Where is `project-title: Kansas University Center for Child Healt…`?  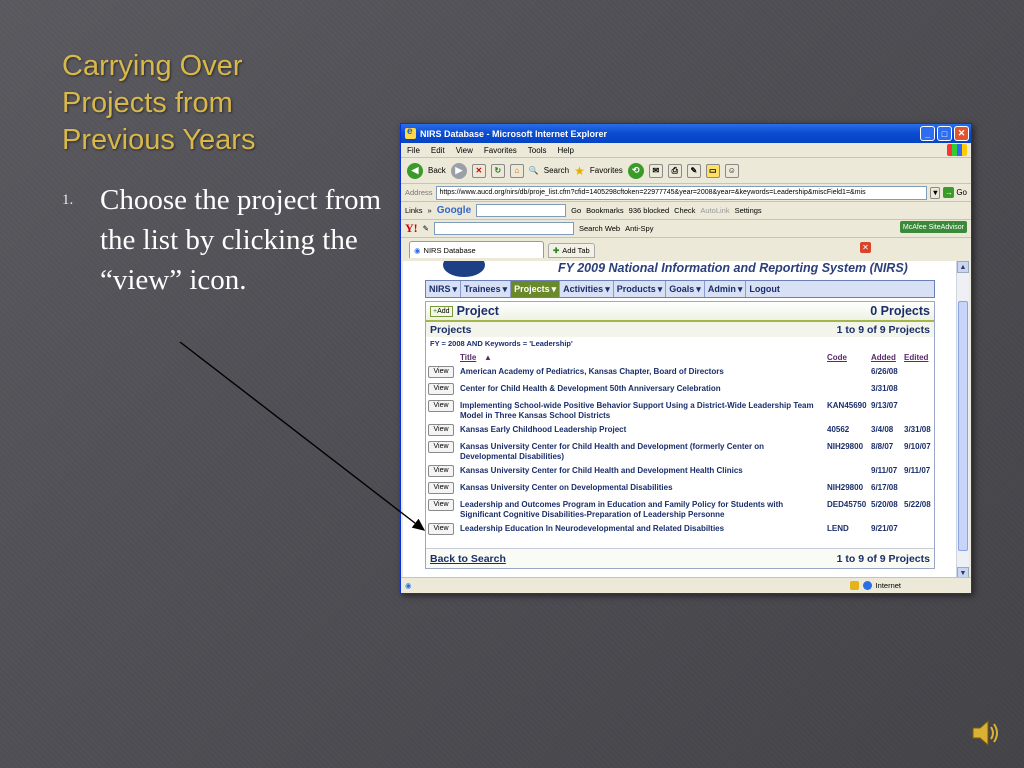
project-title: Kansas University Center for Child Healt… is located at coordinates (601, 470).